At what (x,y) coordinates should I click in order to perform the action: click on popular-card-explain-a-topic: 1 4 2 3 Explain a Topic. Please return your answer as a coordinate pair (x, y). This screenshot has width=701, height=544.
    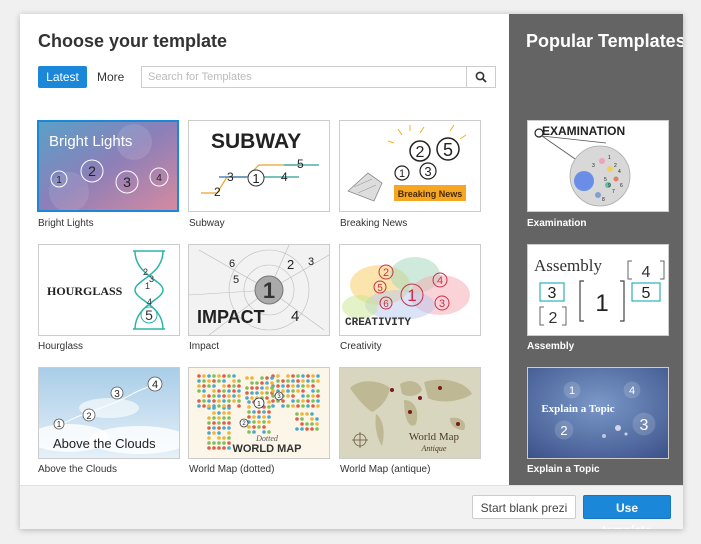
    Looking at the image, I should click on (598, 413).